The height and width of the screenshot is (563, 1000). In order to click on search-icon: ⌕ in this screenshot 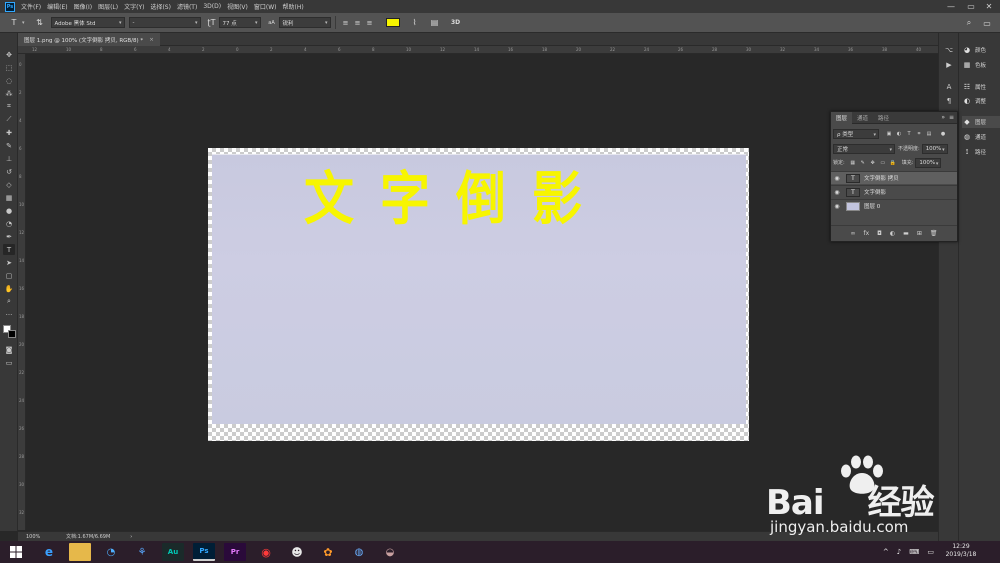, I will do `click(969, 23)`.